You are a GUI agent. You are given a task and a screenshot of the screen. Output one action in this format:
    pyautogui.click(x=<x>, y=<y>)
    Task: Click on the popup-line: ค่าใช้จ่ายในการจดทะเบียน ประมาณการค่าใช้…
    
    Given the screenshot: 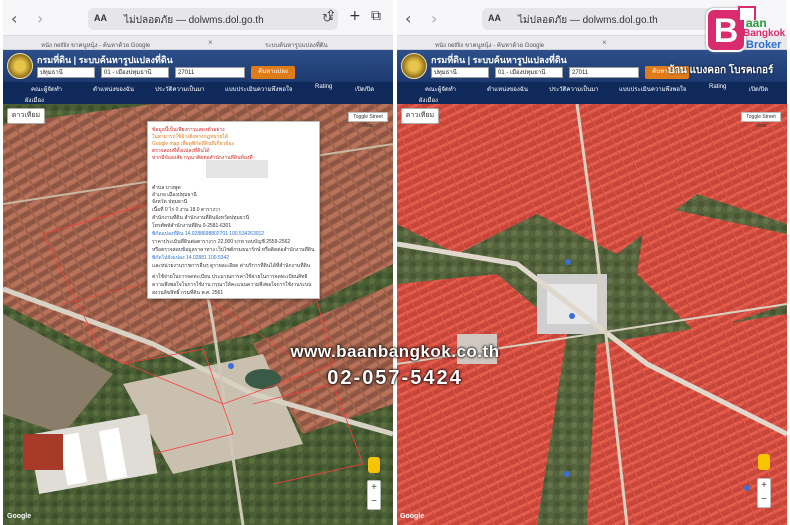 What is the action you would take?
    pyautogui.click(x=229, y=277)
    